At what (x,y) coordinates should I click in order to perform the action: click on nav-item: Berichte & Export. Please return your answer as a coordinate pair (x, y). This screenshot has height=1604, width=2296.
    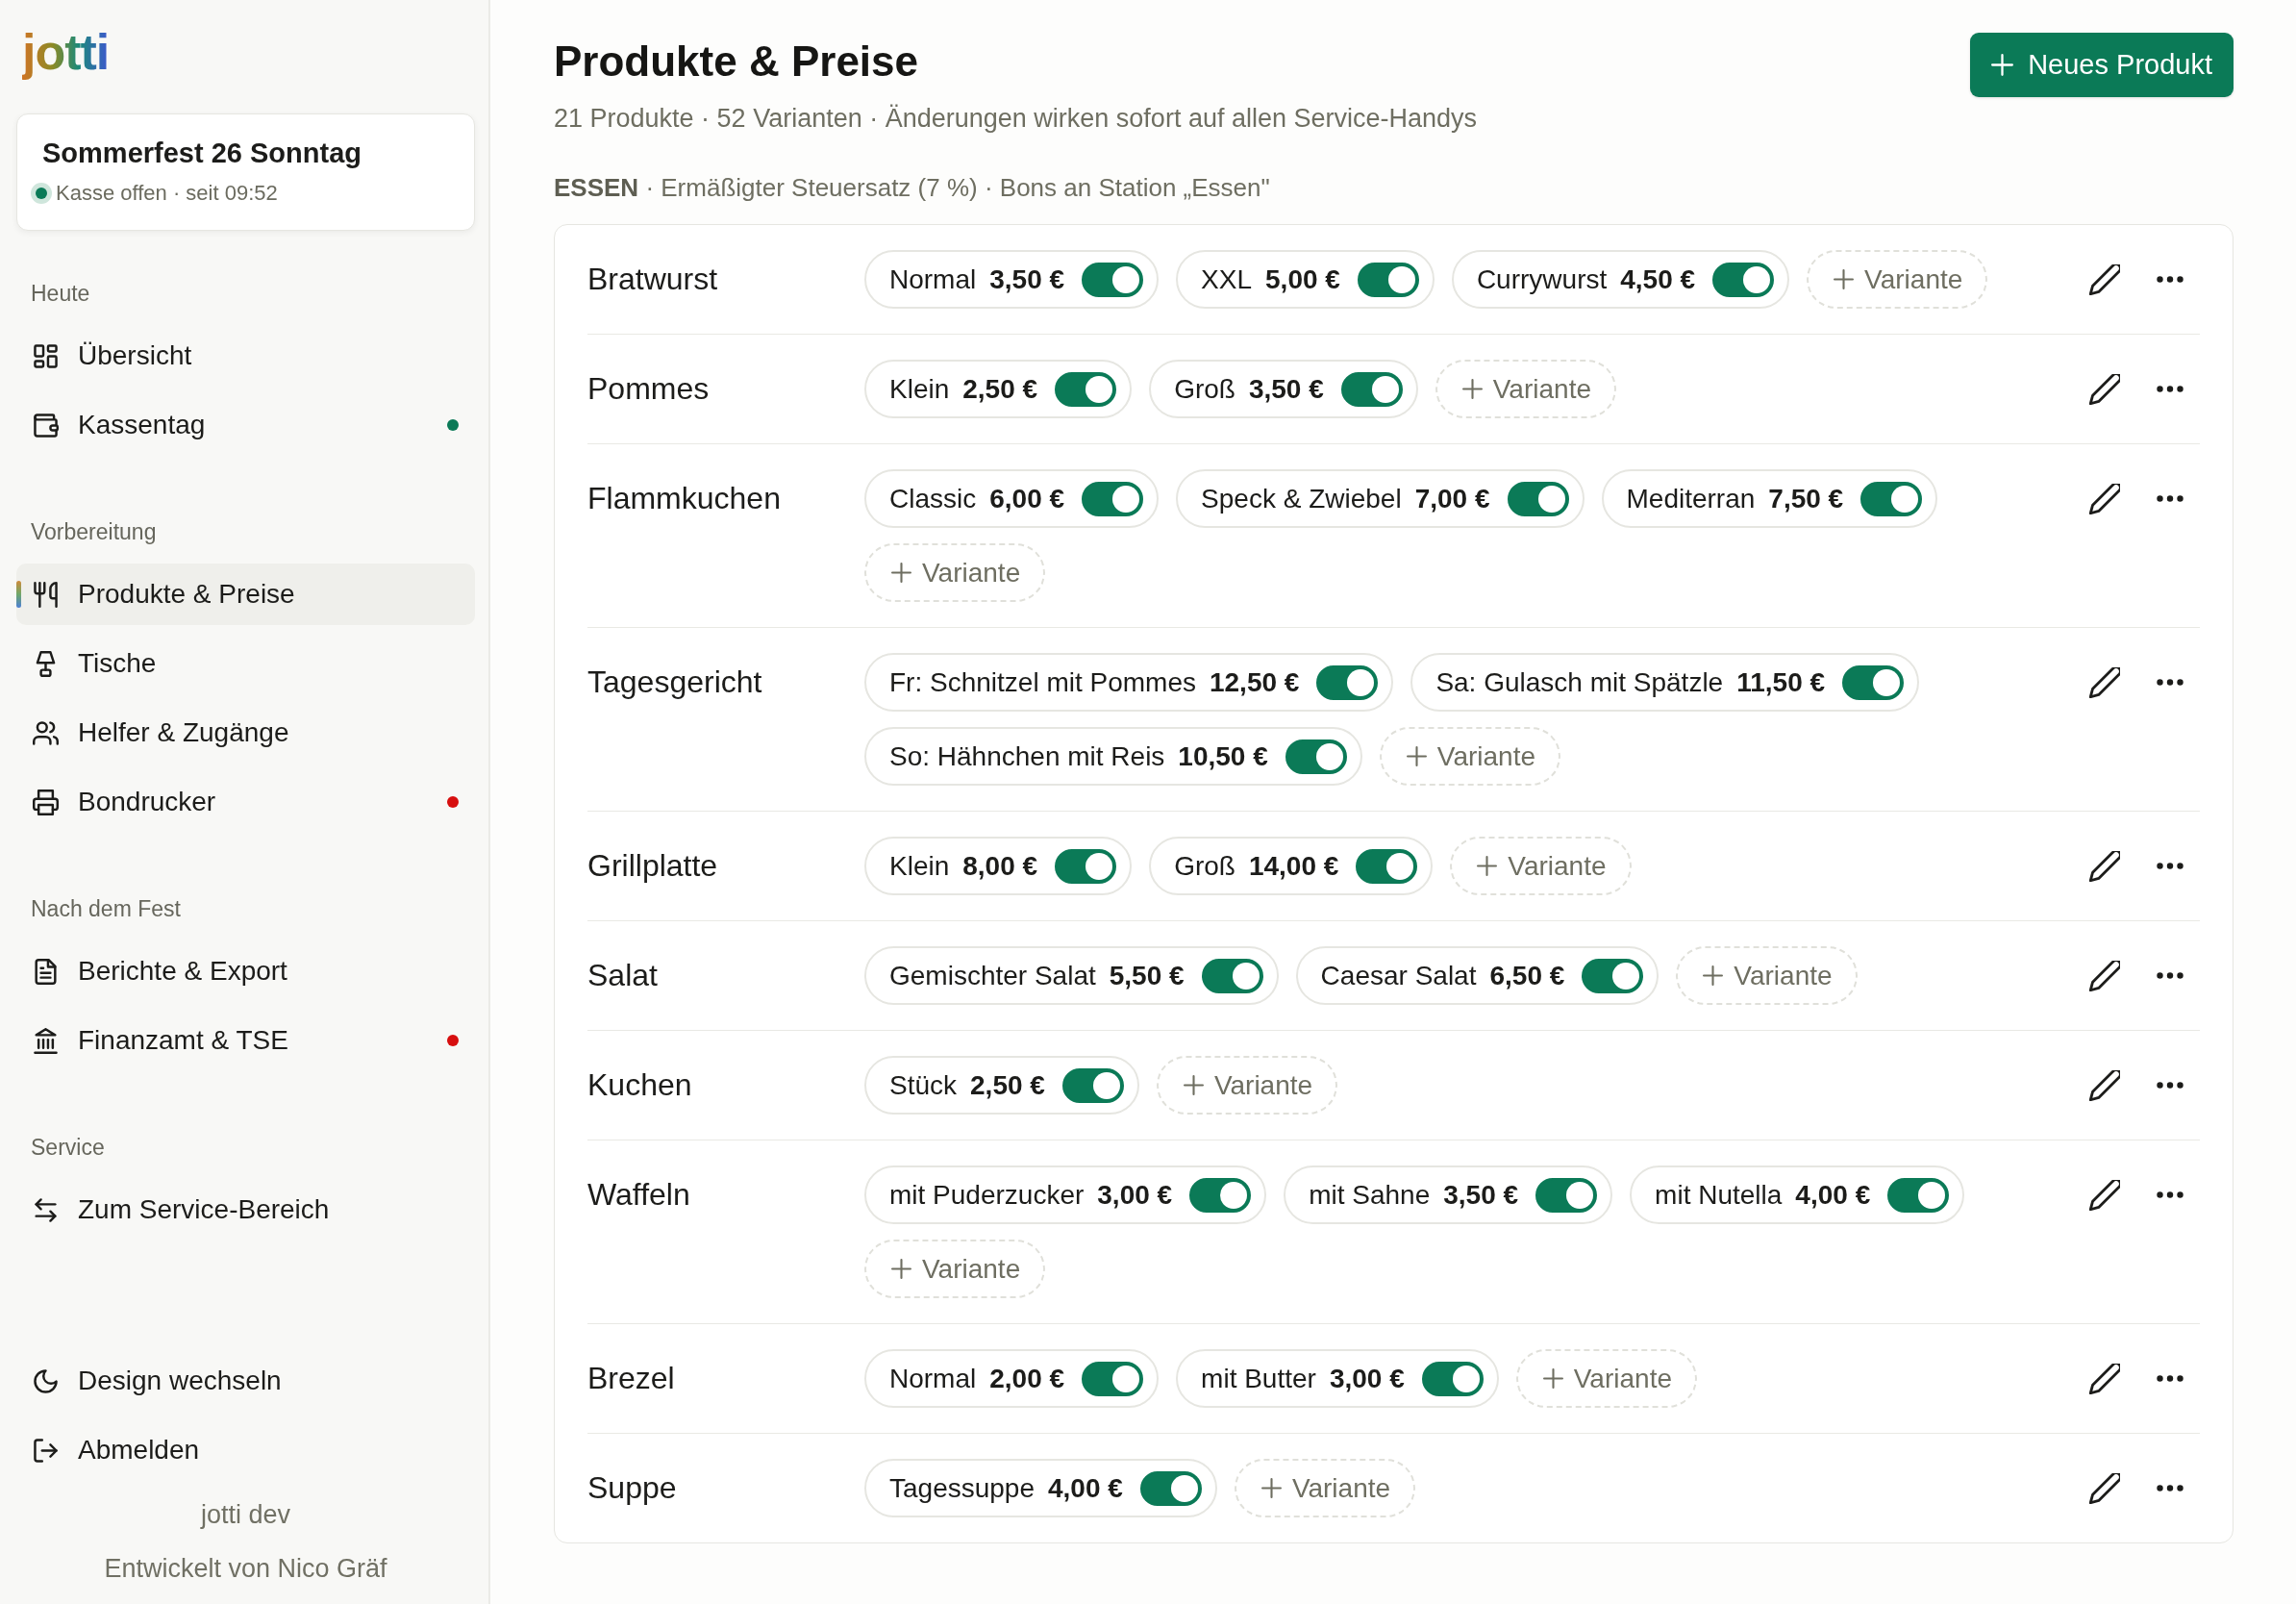
    Looking at the image, I should click on (245, 971).